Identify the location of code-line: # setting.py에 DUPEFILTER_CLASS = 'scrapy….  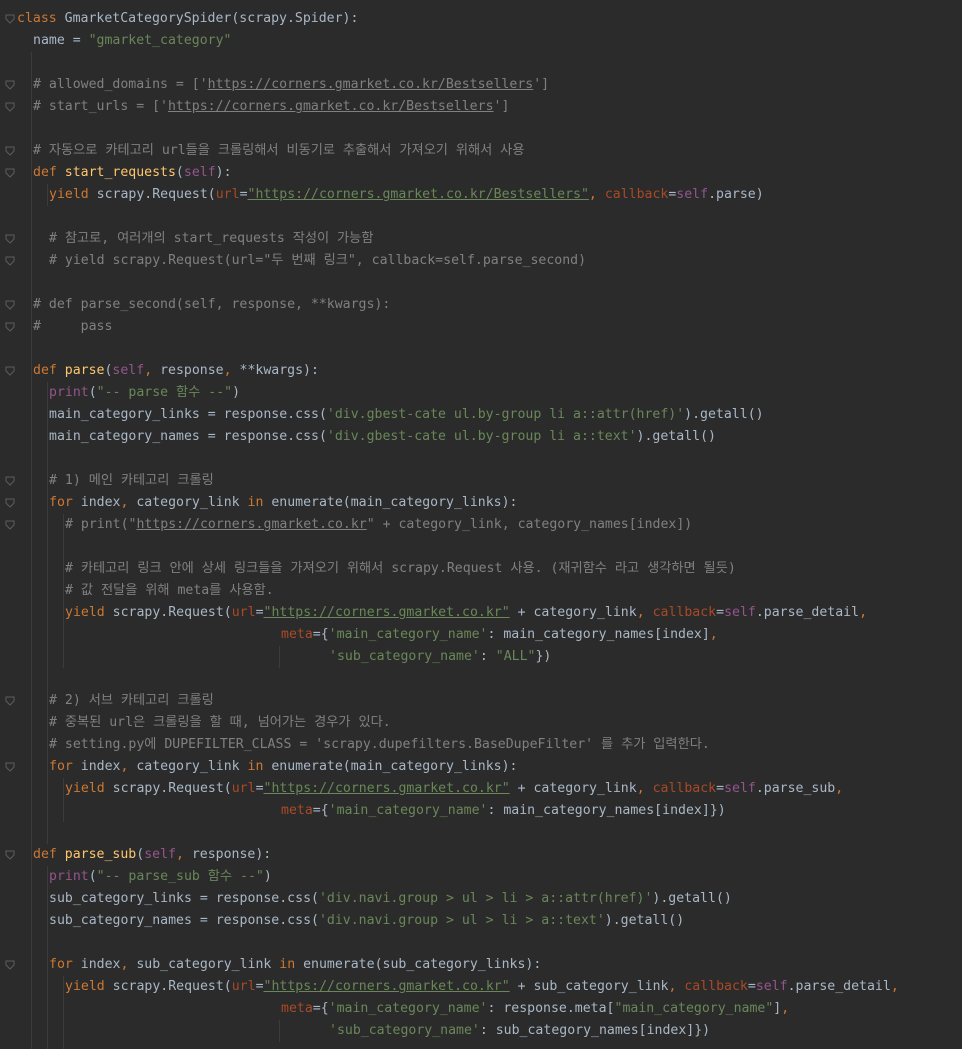
(505, 745).